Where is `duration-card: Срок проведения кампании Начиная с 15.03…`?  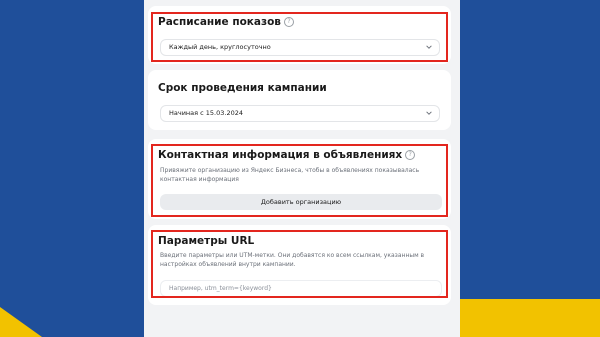
duration-card: Срок проведения кампании Начиная с 15.03… is located at coordinates (299, 100).